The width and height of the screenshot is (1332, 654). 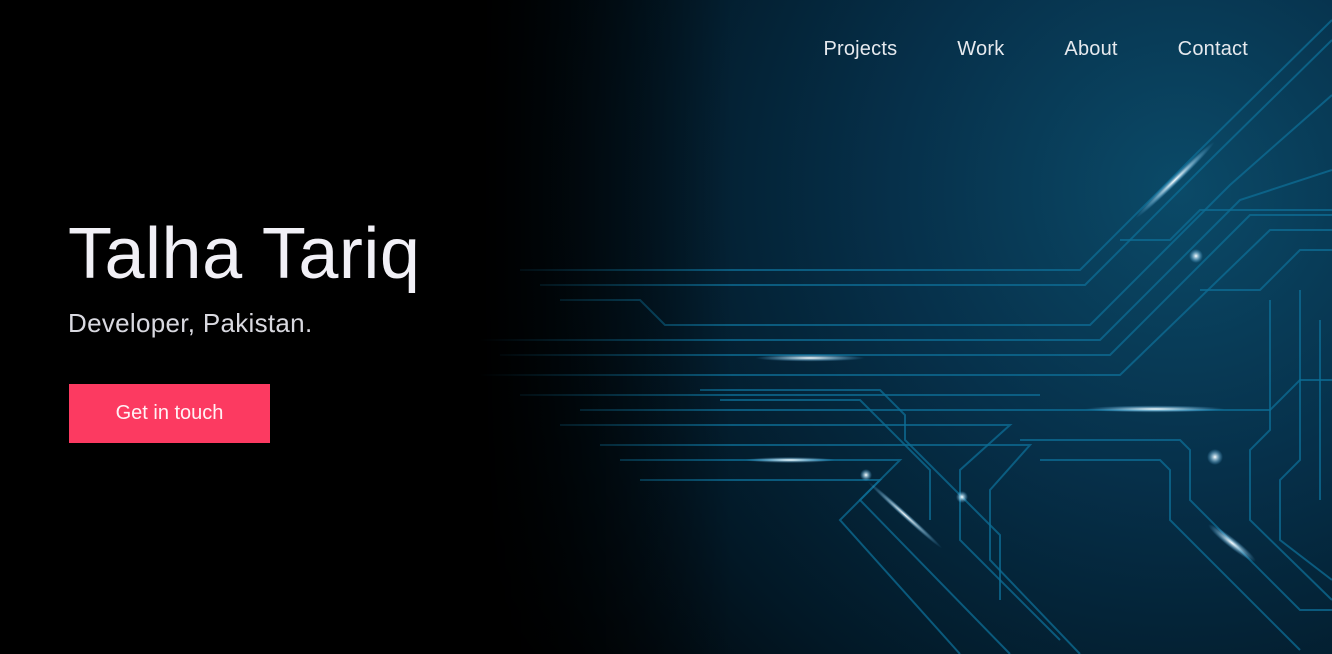 I want to click on top-navigation: Projects Work About Contact, so click(x=1035, y=49).